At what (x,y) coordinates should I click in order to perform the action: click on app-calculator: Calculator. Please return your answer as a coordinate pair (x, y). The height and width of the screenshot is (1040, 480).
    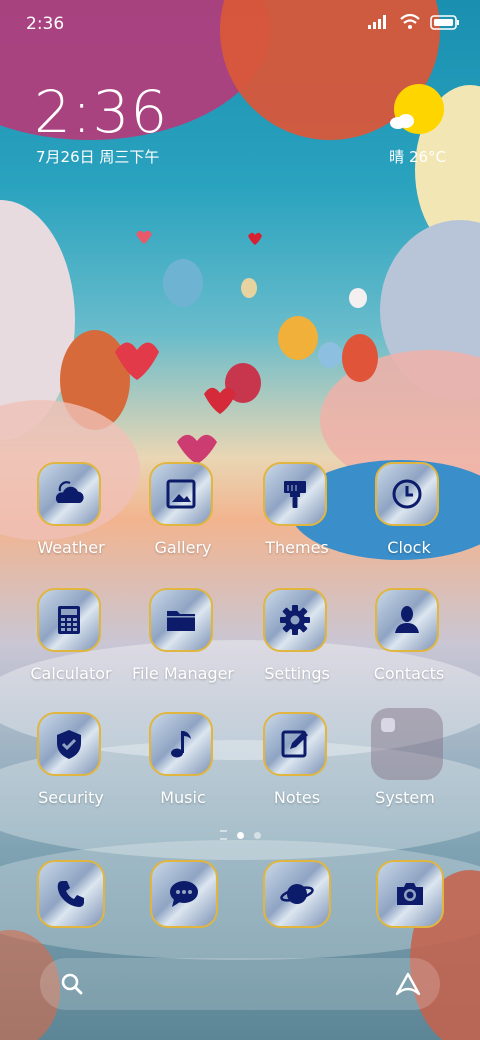
    Looking at the image, I should click on (71, 638).